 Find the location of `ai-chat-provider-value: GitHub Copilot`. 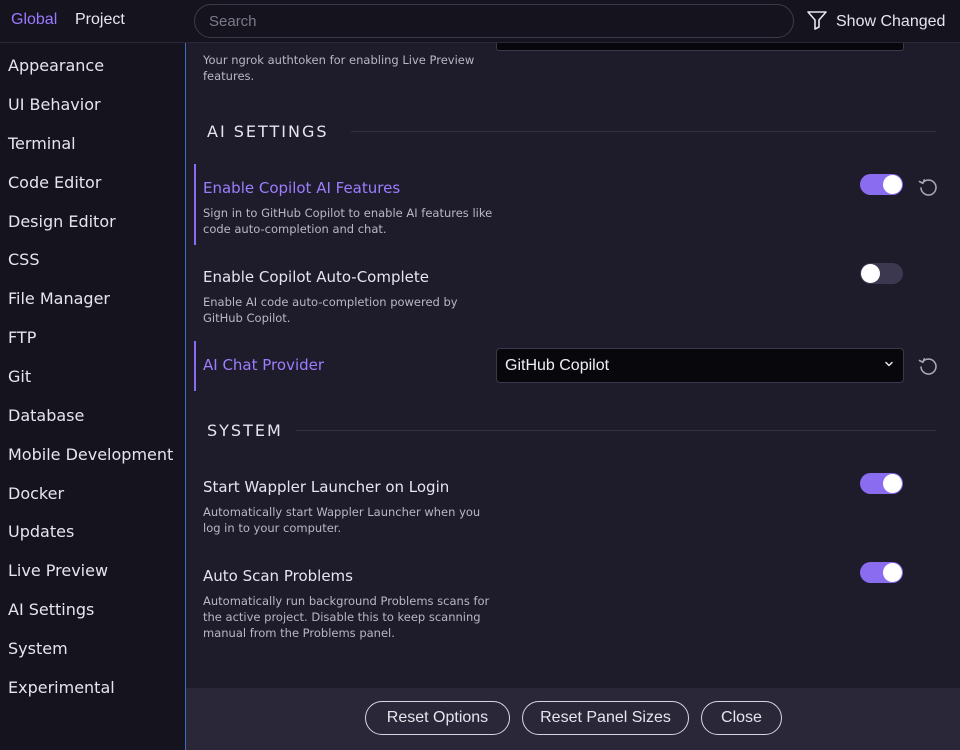

ai-chat-provider-value: GitHub Copilot is located at coordinates (557, 365).